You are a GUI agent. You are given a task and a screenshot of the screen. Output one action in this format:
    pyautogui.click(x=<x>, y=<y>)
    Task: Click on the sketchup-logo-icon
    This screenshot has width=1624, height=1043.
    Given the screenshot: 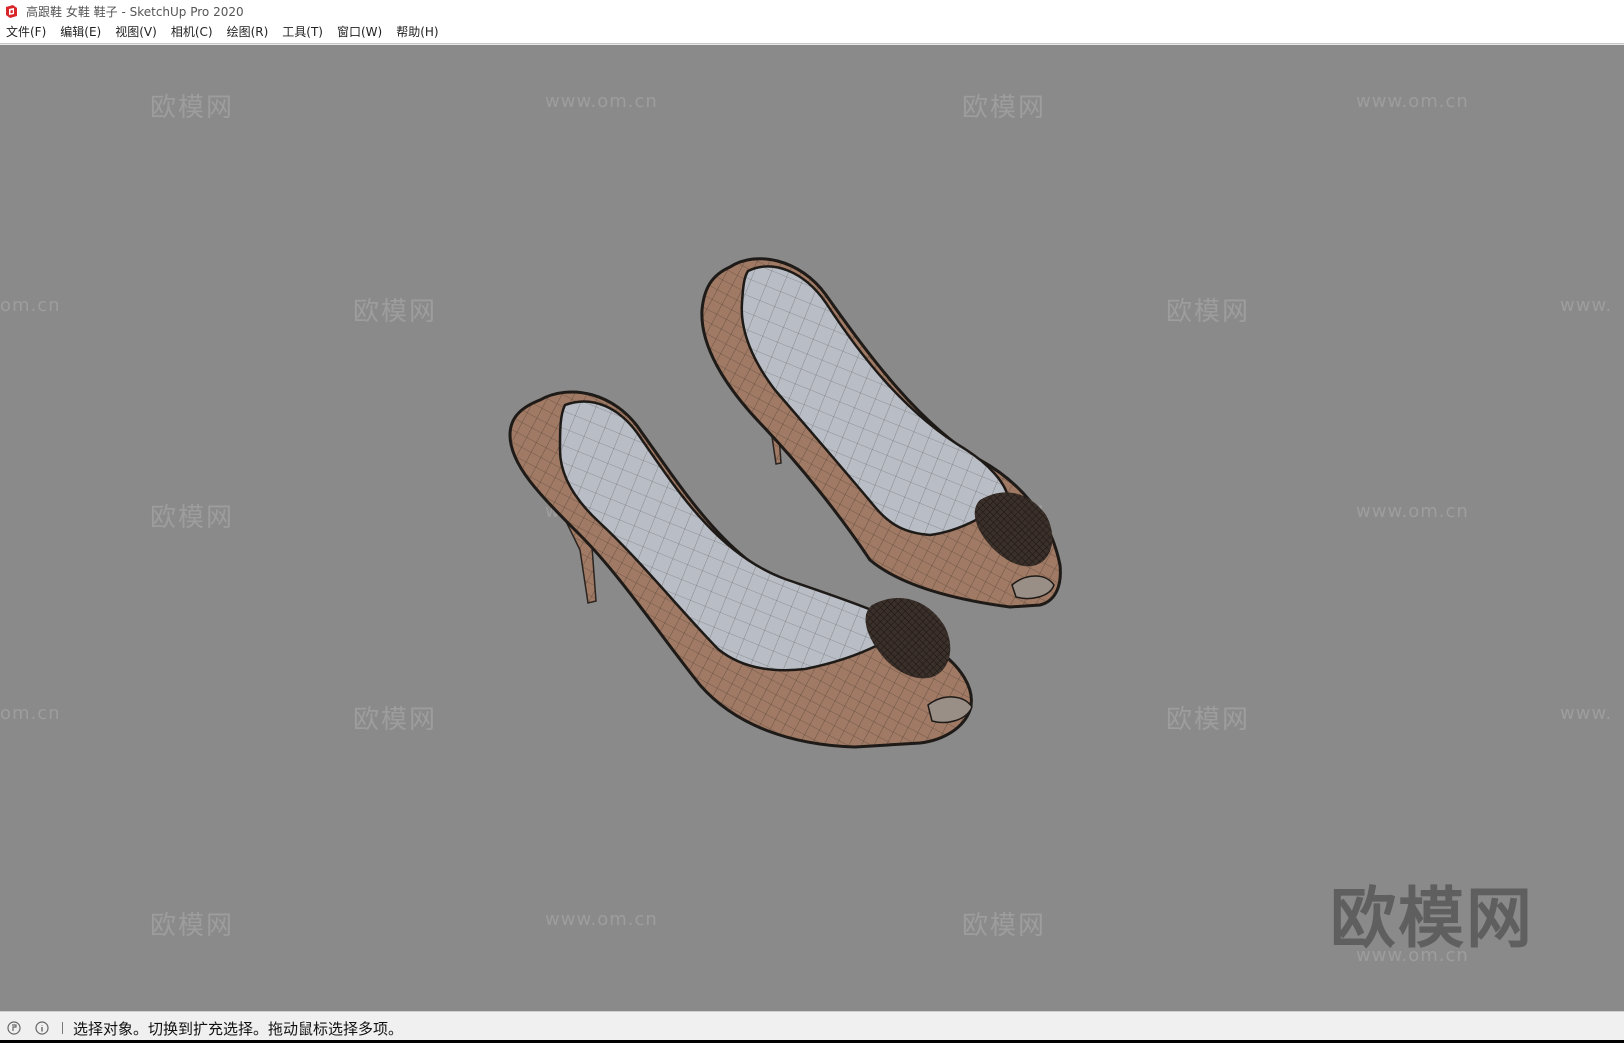 What is the action you would take?
    pyautogui.click(x=11, y=11)
    